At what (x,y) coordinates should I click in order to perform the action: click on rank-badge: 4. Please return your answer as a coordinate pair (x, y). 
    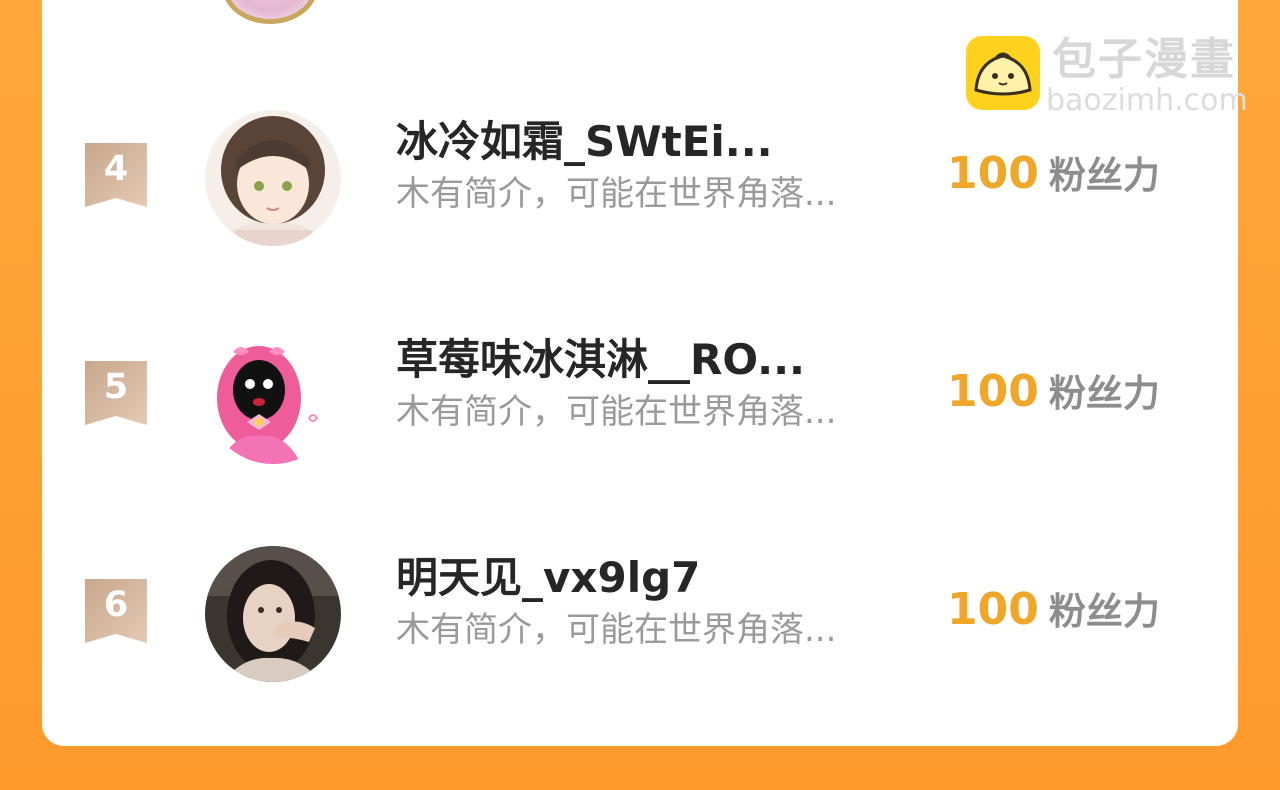
    Looking at the image, I should click on (116, 175).